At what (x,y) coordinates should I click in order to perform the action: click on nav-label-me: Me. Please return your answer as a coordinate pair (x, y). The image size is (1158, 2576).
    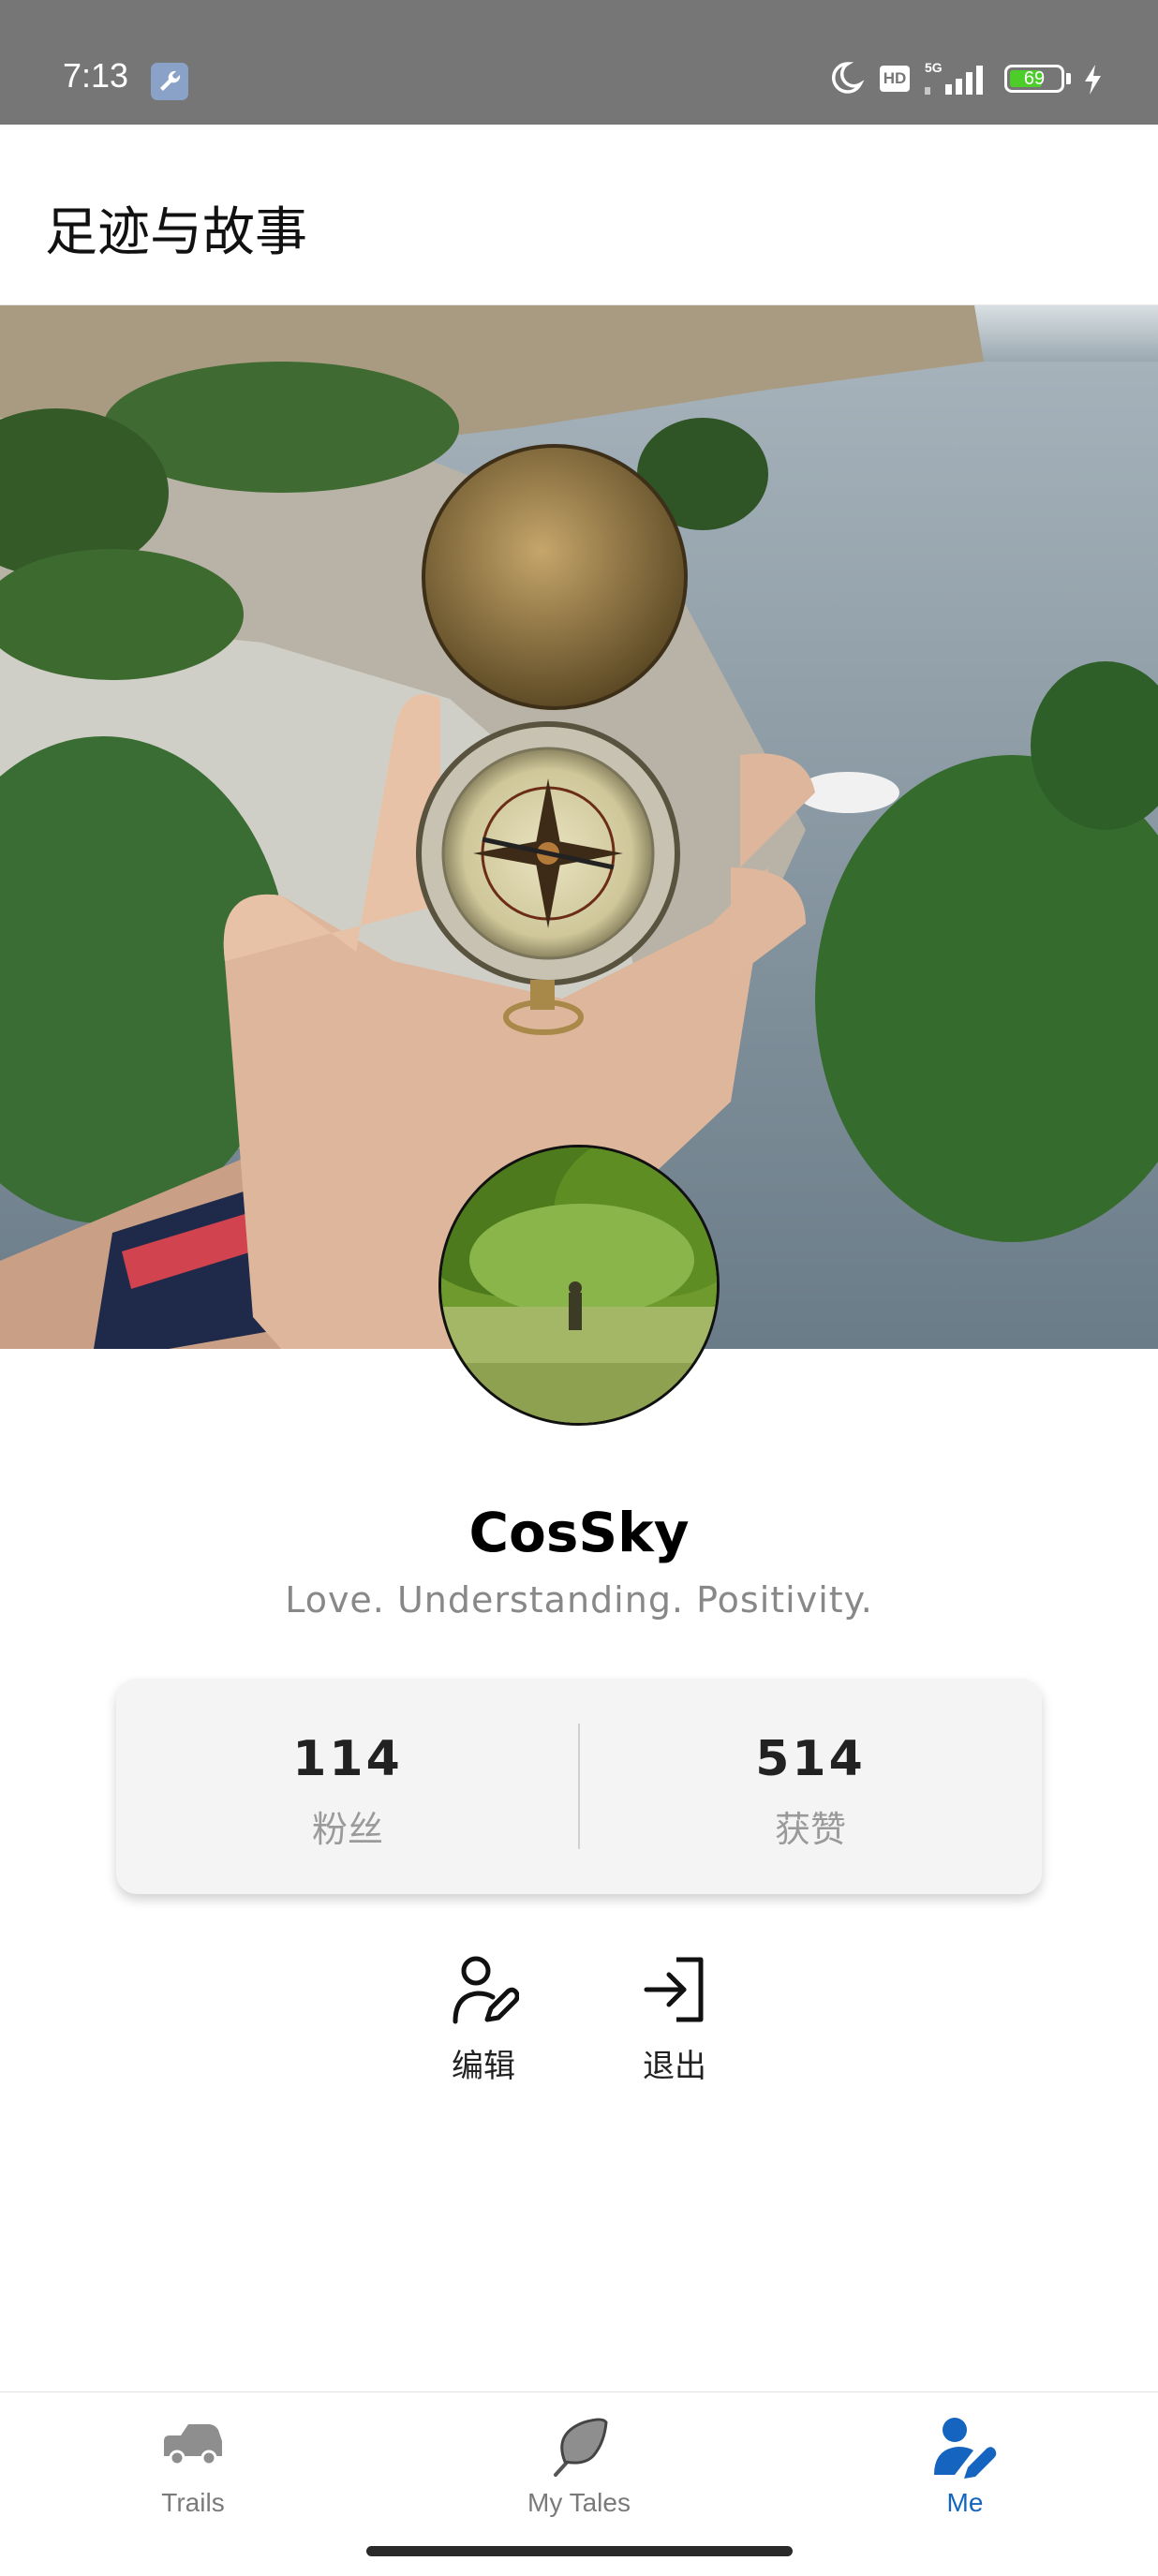
    Looking at the image, I should click on (965, 2502).